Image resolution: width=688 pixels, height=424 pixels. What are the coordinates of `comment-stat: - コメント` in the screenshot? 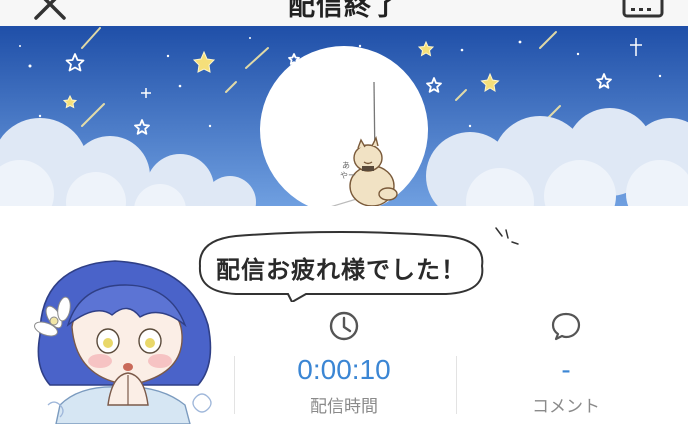 It's located at (566, 367).